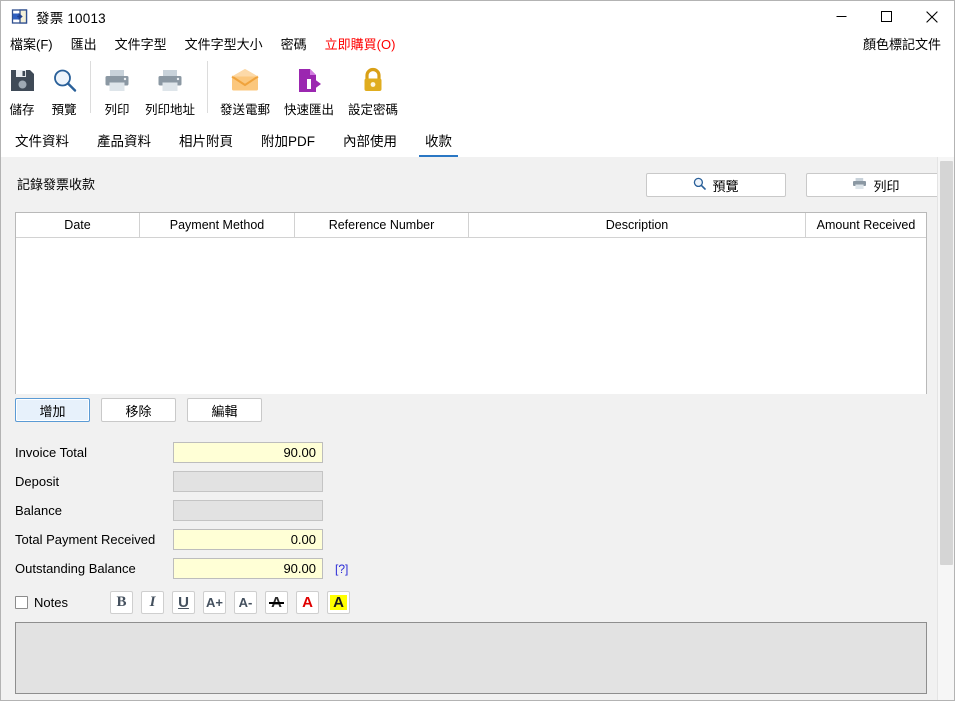 The image size is (955, 701). I want to click on print-payments-button: 列印, so click(876, 185).